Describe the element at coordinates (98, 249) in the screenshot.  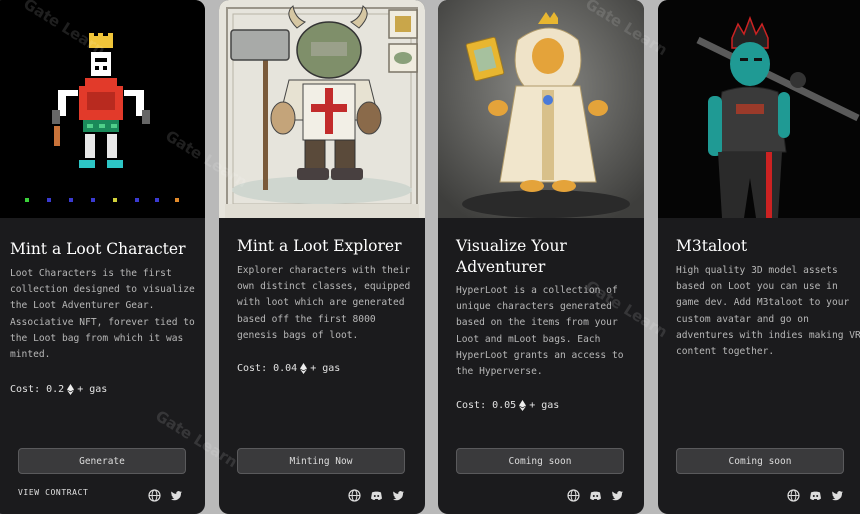
I see `card-title: Mint a Loot Character` at that location.